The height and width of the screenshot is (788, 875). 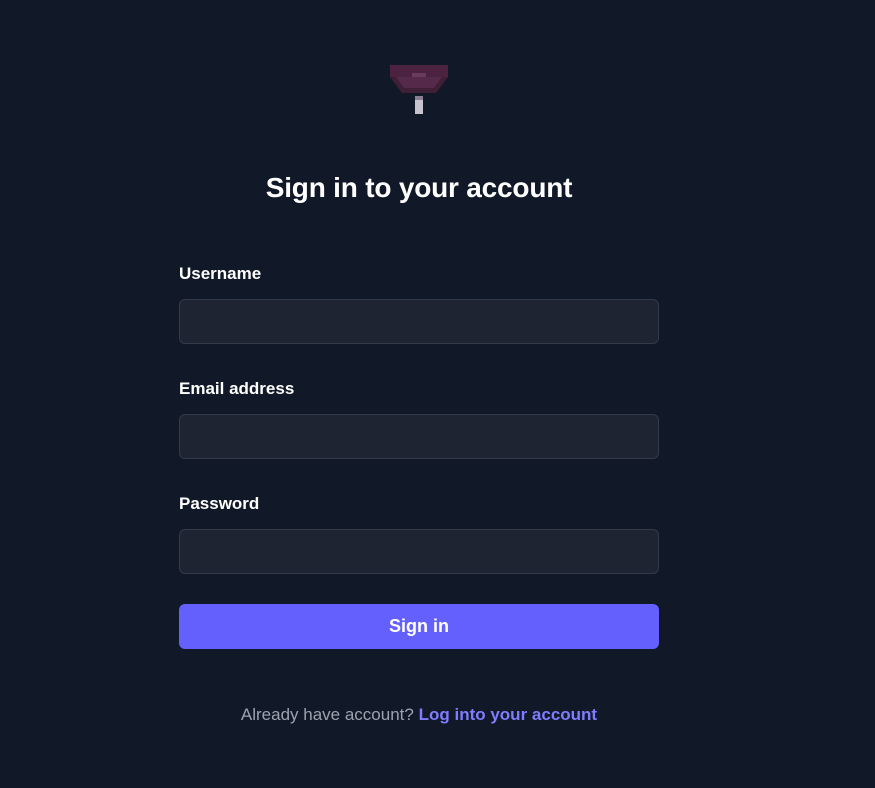 What do you see at coordinates (327, 714) in the screenshot?
I see `footer-prompt: Already have account?` at bounding box center [327, 714].